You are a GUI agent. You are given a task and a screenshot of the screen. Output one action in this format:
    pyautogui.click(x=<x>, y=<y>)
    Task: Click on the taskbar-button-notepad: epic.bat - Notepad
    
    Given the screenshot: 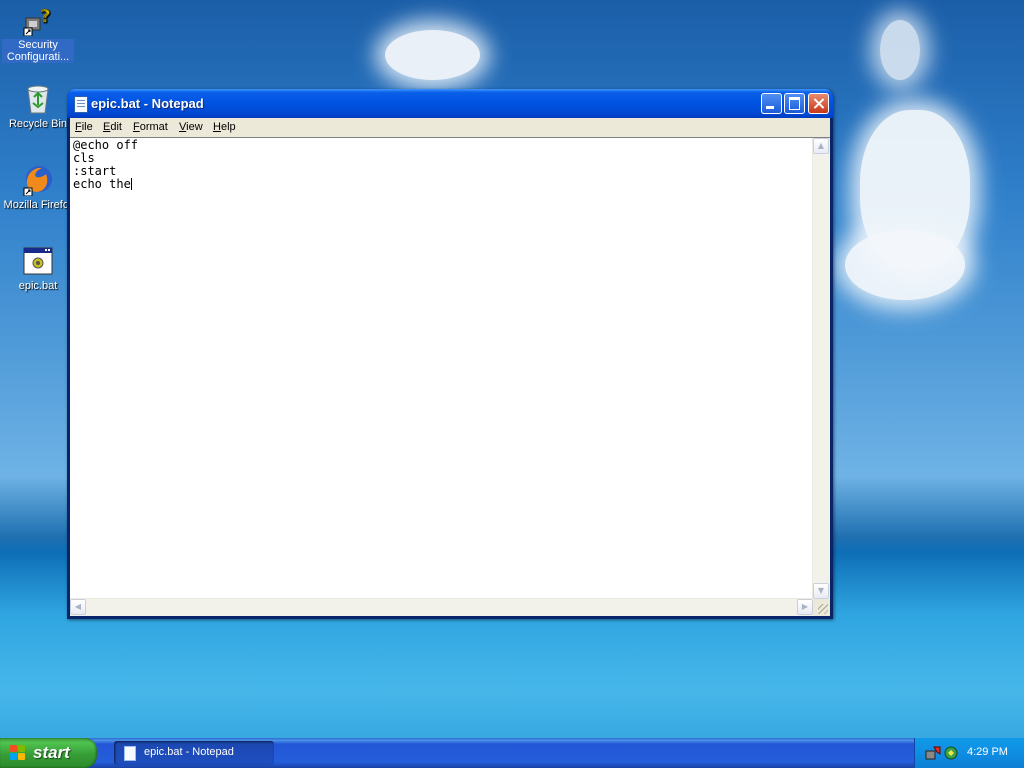 What is the action you would take?
    pyautogui.click(x=194, y=753)
    